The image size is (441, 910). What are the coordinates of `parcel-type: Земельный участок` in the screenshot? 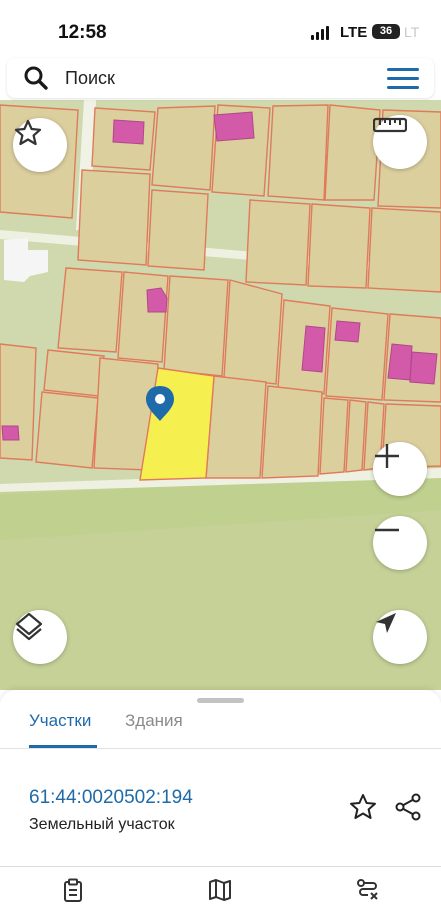 It's located at (102, 824).